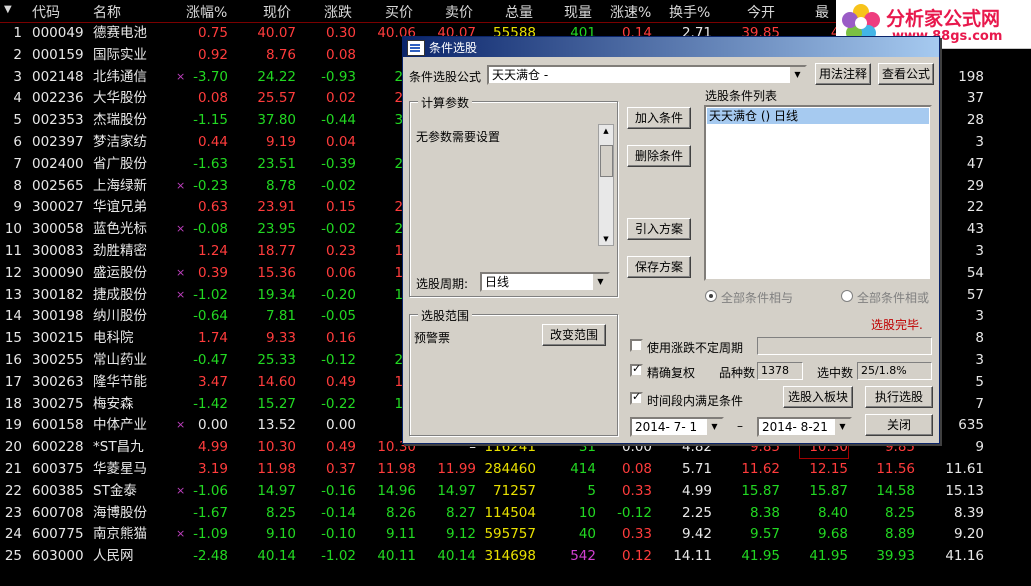 The width and height of the screenshot is (1031, 586). Describe the element at coordinates (578, 12) in the screenshot. I see `header-cur-vol: 现量` at that location.